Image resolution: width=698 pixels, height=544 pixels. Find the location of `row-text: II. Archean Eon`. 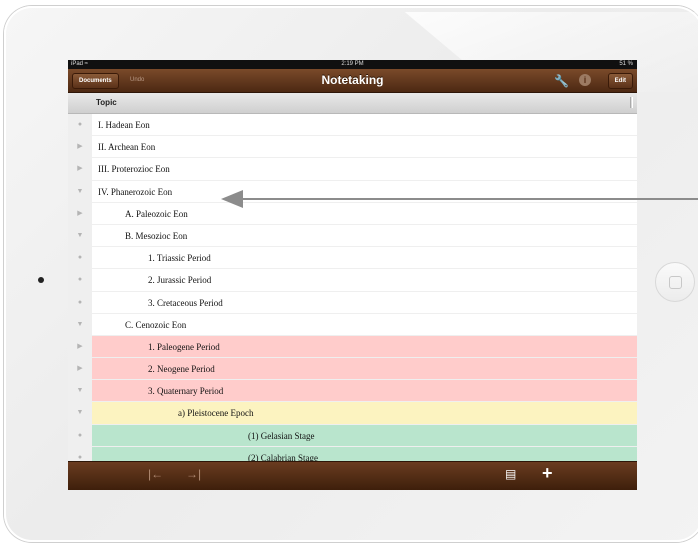

row-text: II. Archean Eon is located at coordinates (126, 147).